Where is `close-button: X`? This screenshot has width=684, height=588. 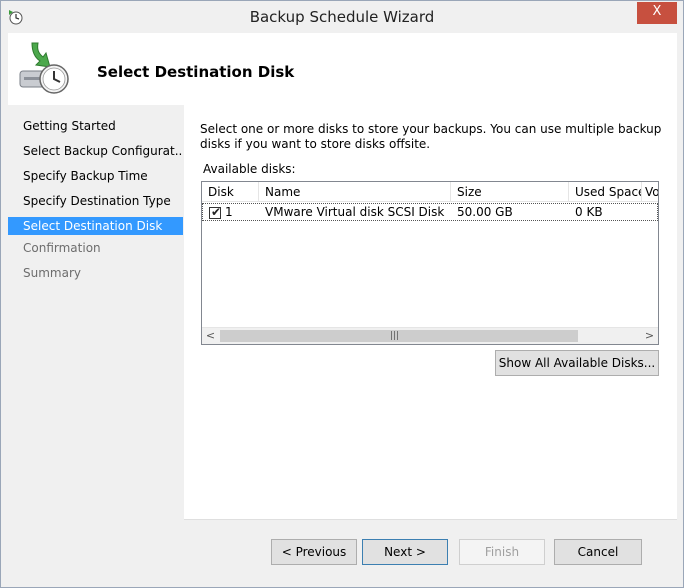 close-button: X is located at coordinates (657, 13).